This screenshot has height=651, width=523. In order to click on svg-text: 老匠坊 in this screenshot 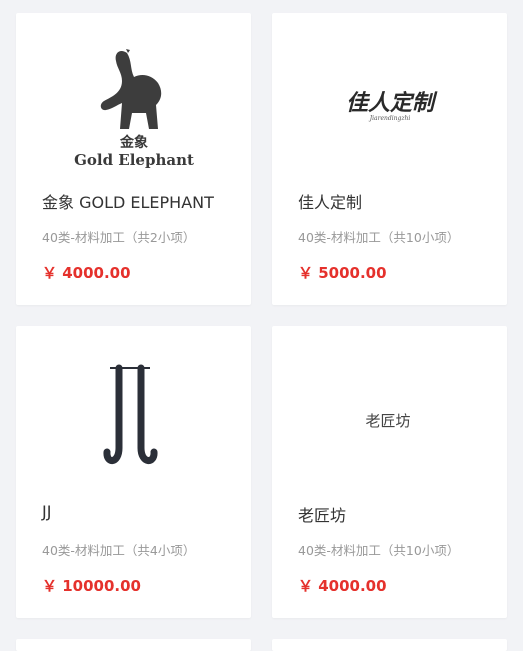, I will do `click(387, 421)`.